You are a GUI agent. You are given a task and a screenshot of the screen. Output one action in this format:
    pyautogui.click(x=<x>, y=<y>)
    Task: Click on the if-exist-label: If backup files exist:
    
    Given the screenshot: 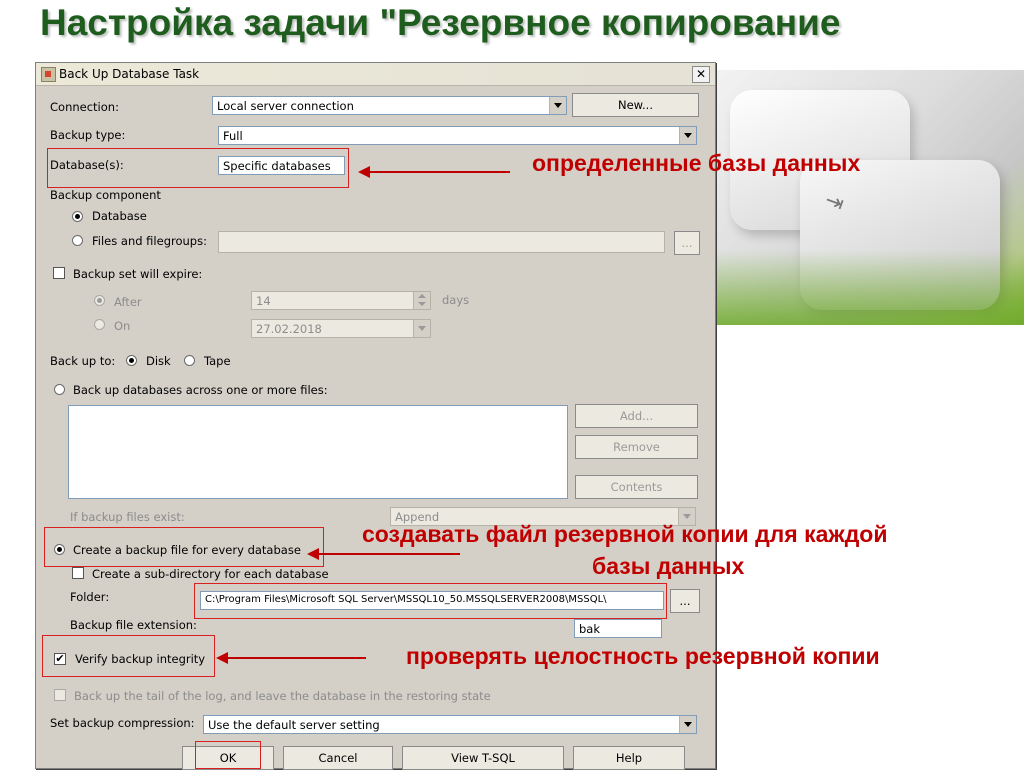 What is the action you would take?
    pyautogui.click(x=127, y=517)
    